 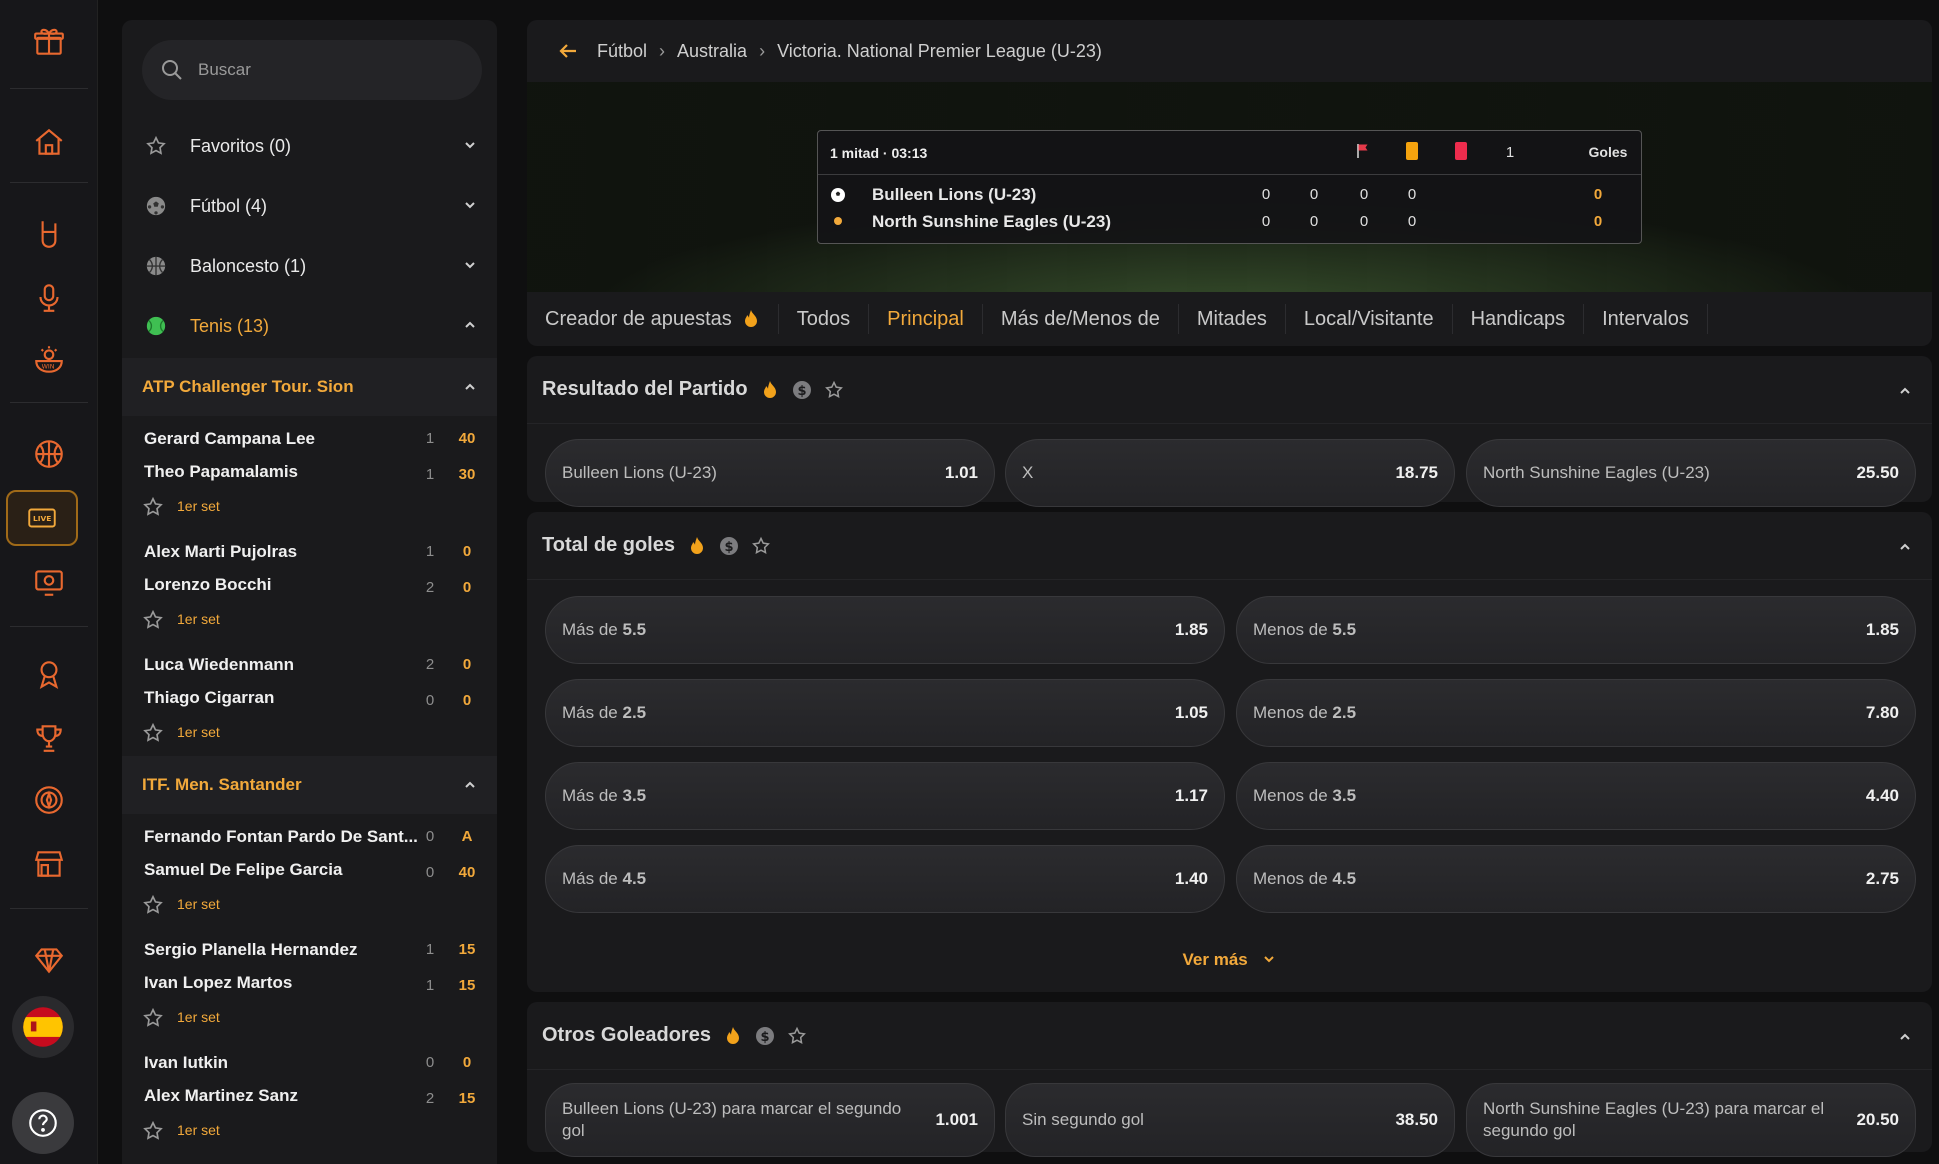 What do you see at coordinates (309, 206) in the screenshot?
I see `category-football: Fútbol (4)` at bounding box center [309, 206].